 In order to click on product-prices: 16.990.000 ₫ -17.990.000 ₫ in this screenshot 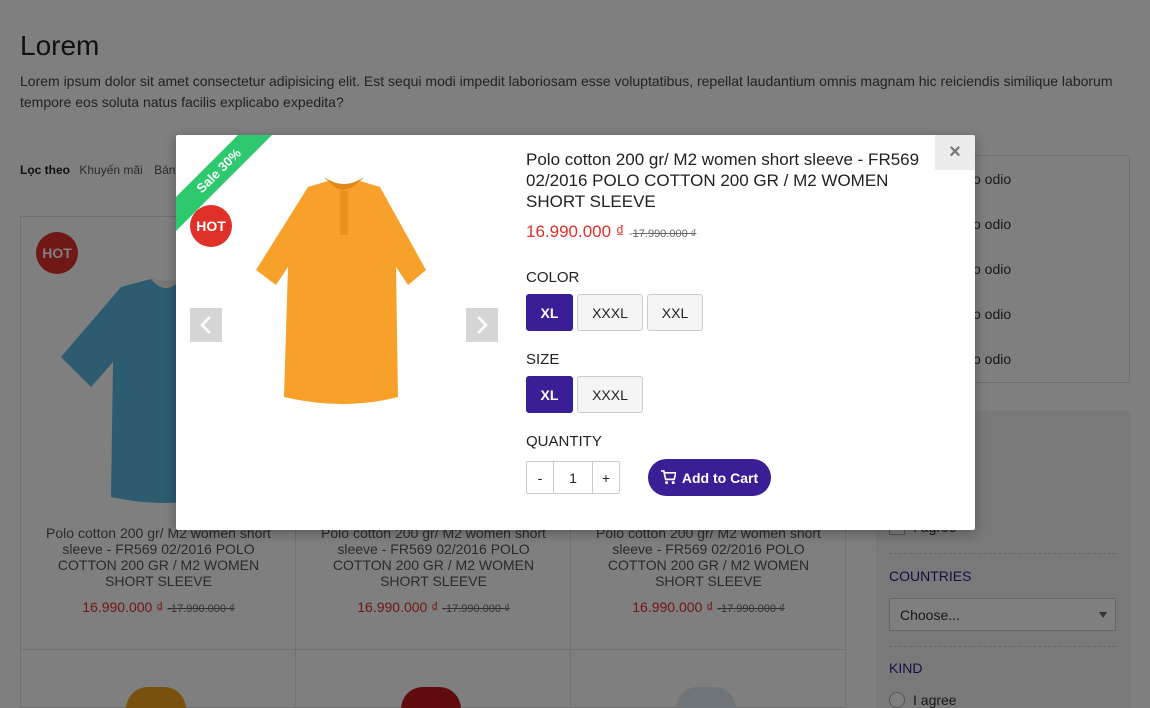, I will do `click(736, 232)`.